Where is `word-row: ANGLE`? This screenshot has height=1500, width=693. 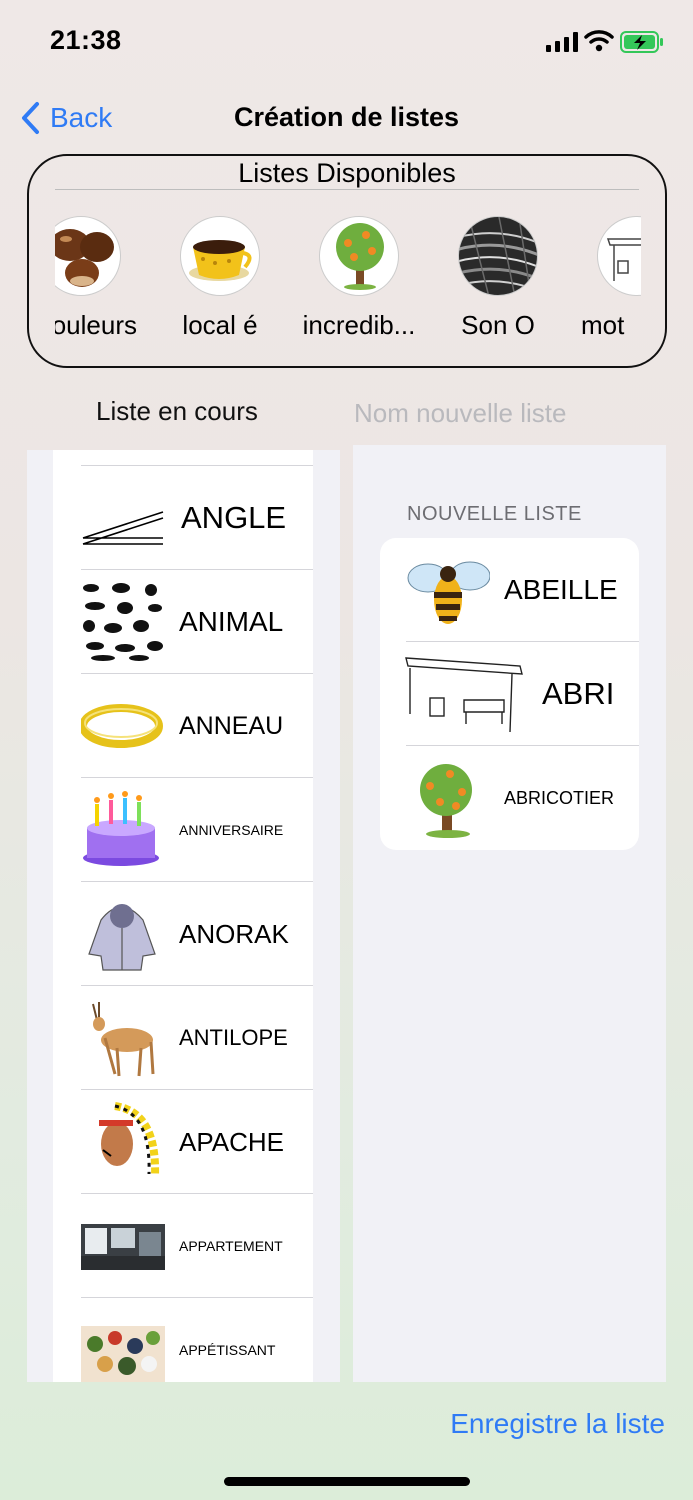 word-row: ANGLE is located at coordinates (183, 518).